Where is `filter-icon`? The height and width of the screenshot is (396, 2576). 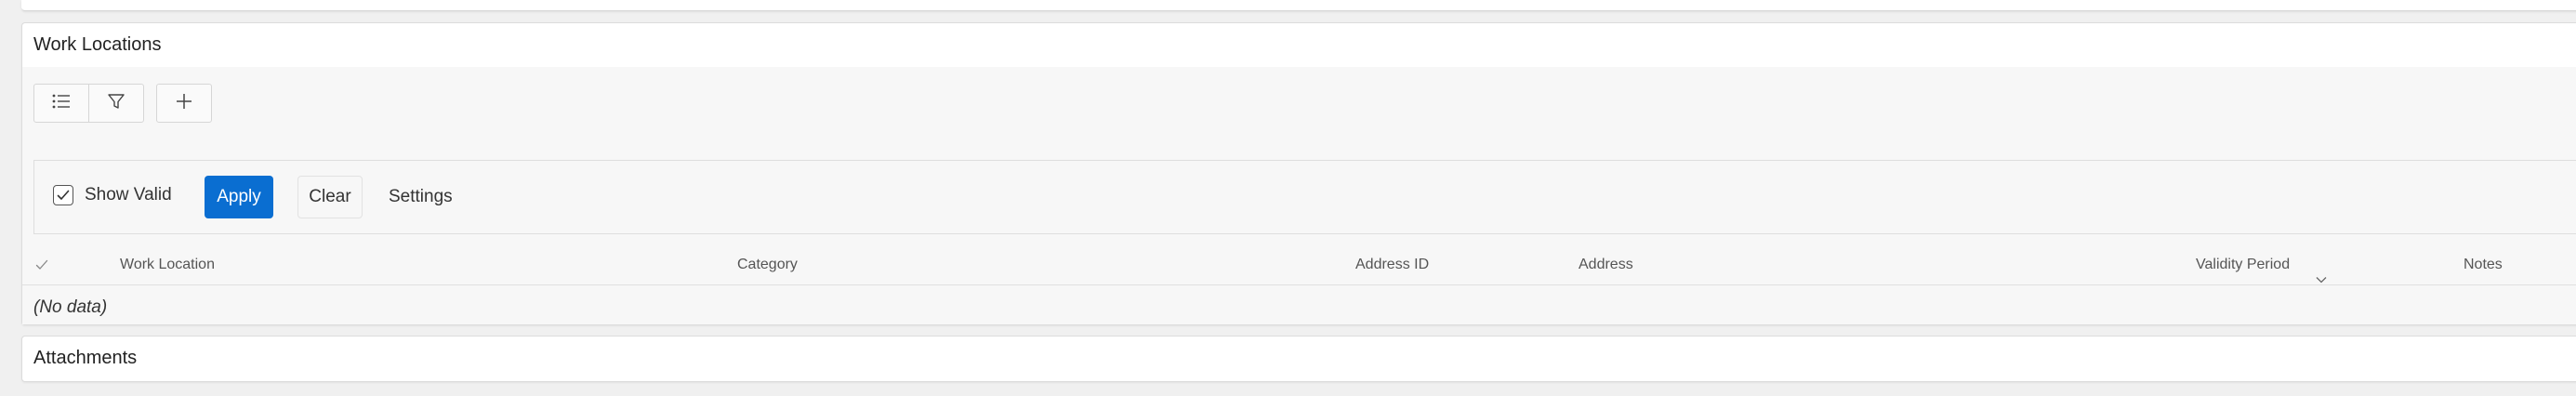 filter-icon is located at coordinates (116, 103).